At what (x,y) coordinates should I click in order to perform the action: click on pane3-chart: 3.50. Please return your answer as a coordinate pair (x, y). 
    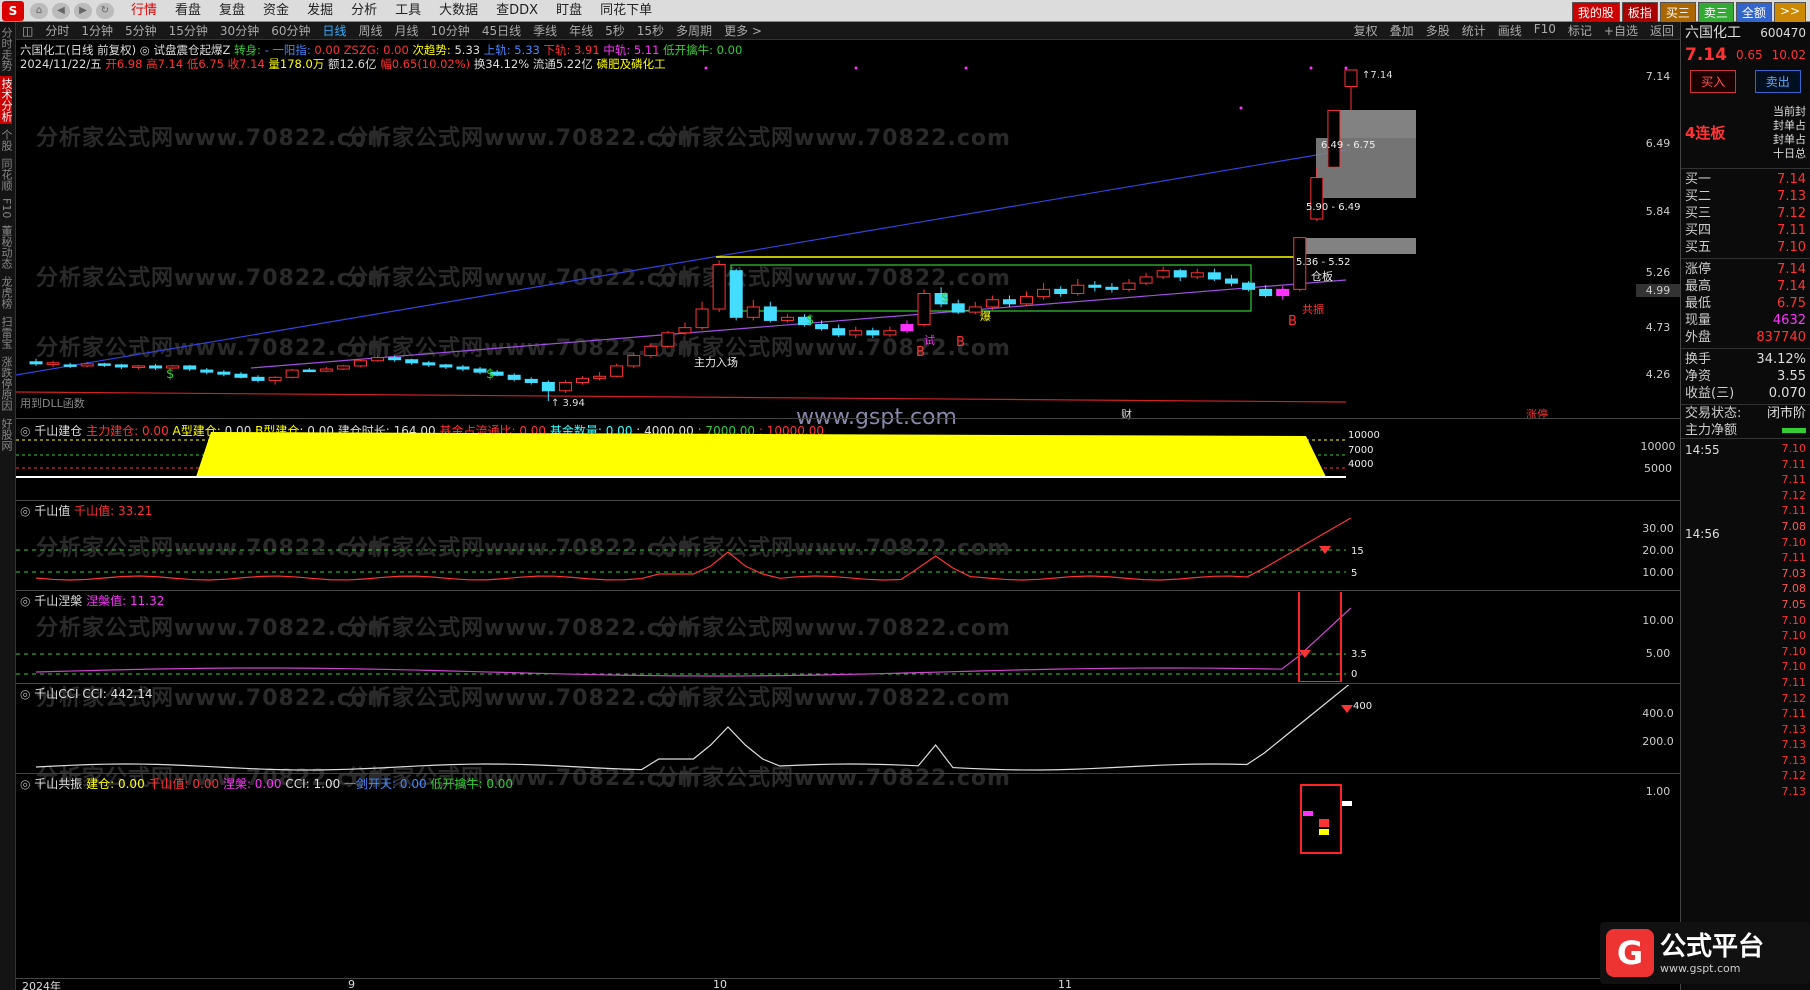
    Looking at the image, I should click on (826, 637).